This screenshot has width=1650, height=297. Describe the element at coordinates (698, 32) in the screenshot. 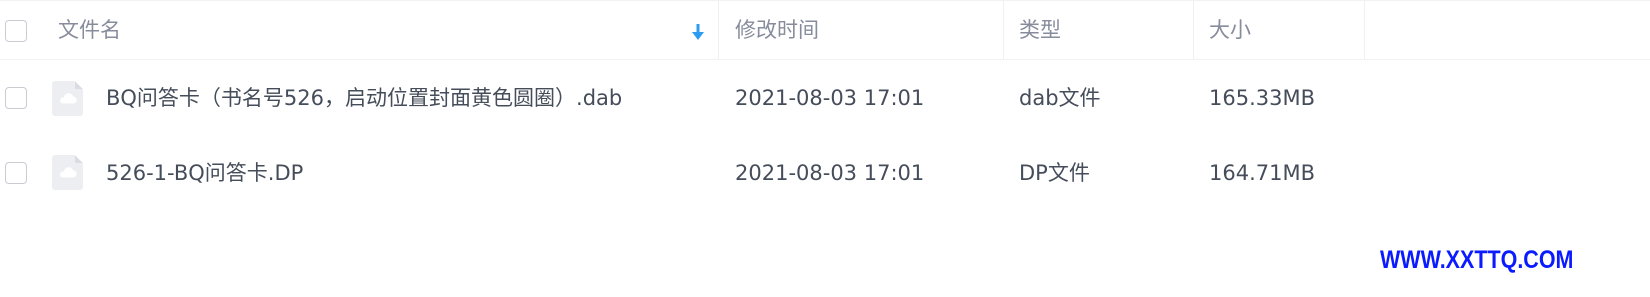

I see `sort-arrow-down-icon` at that location.